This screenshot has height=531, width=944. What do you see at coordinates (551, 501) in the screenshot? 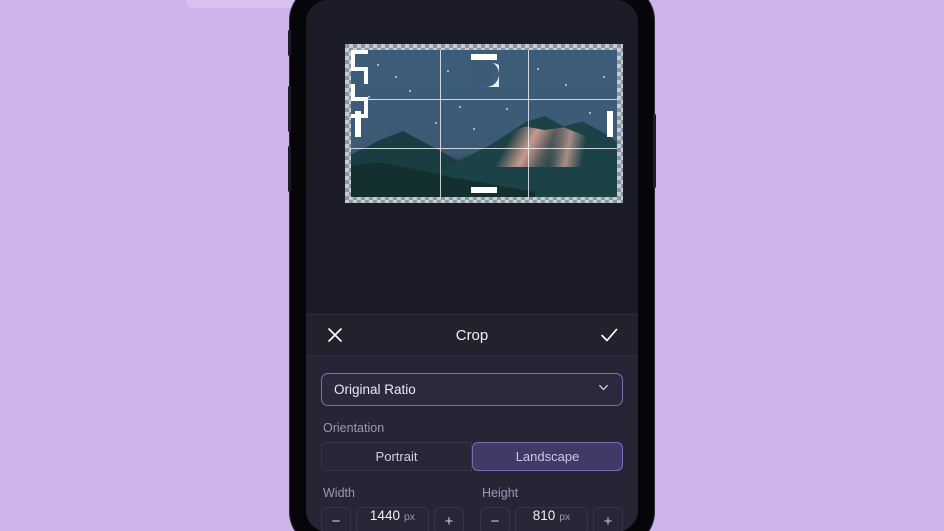
I see `height-field-group: Height − 810 px +` at bounding box center [551, 501].